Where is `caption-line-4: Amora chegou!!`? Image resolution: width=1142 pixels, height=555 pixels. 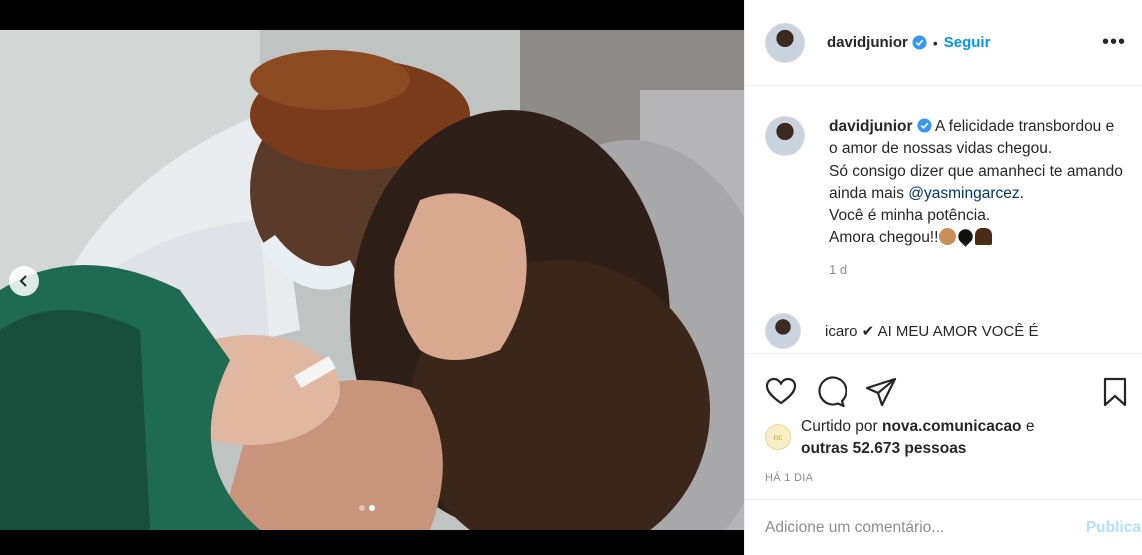
caption-line-4: Amora chegou!! is located at coordinates (884, 238).